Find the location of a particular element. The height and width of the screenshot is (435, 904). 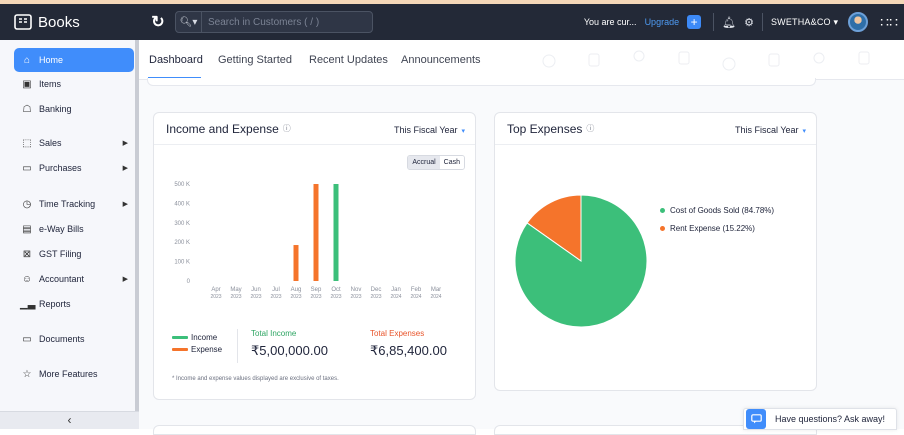

bag-icon: ▭ is located at coordinates (27, 168).